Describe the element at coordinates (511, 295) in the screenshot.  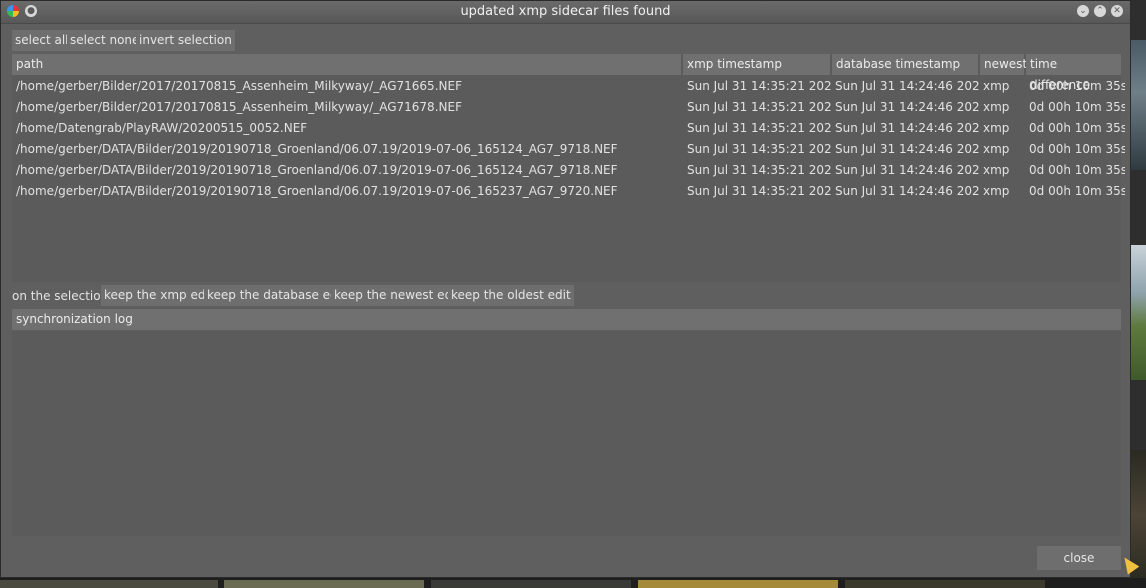
I see `keep-oldest-edit-button: keep the oldest edit` at that location.